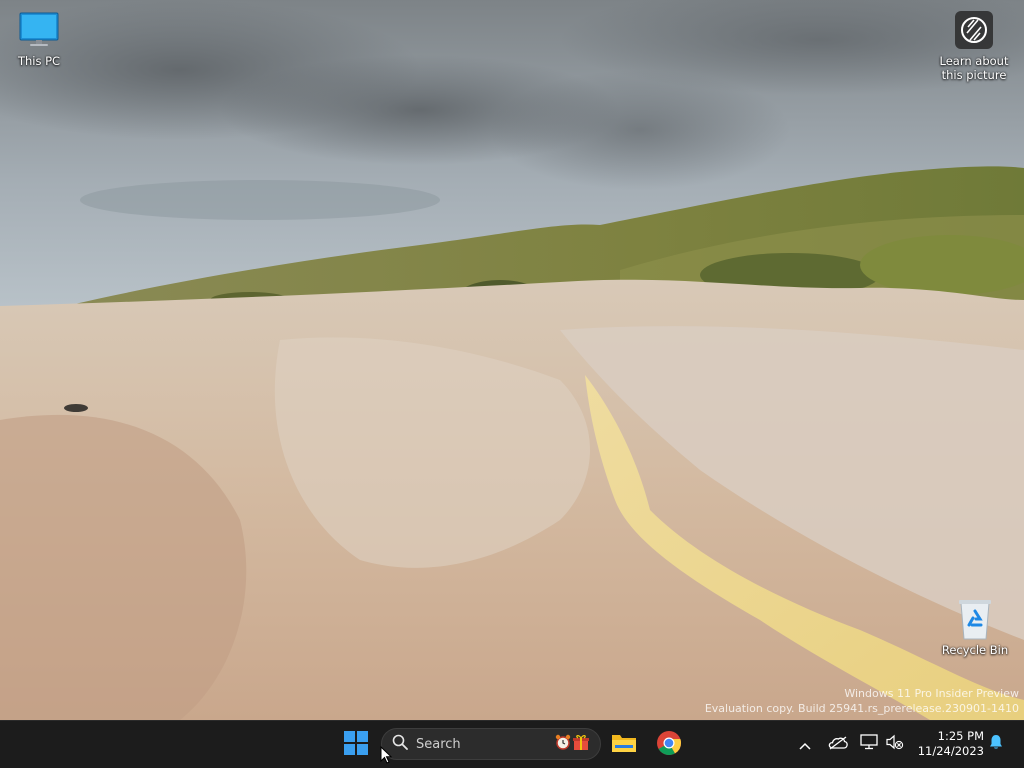 This screenshot has height=768, width=1024. Describe the element at coordinates (975, 619) in the screenshot. I see `recycle-bin-icon` at that location.